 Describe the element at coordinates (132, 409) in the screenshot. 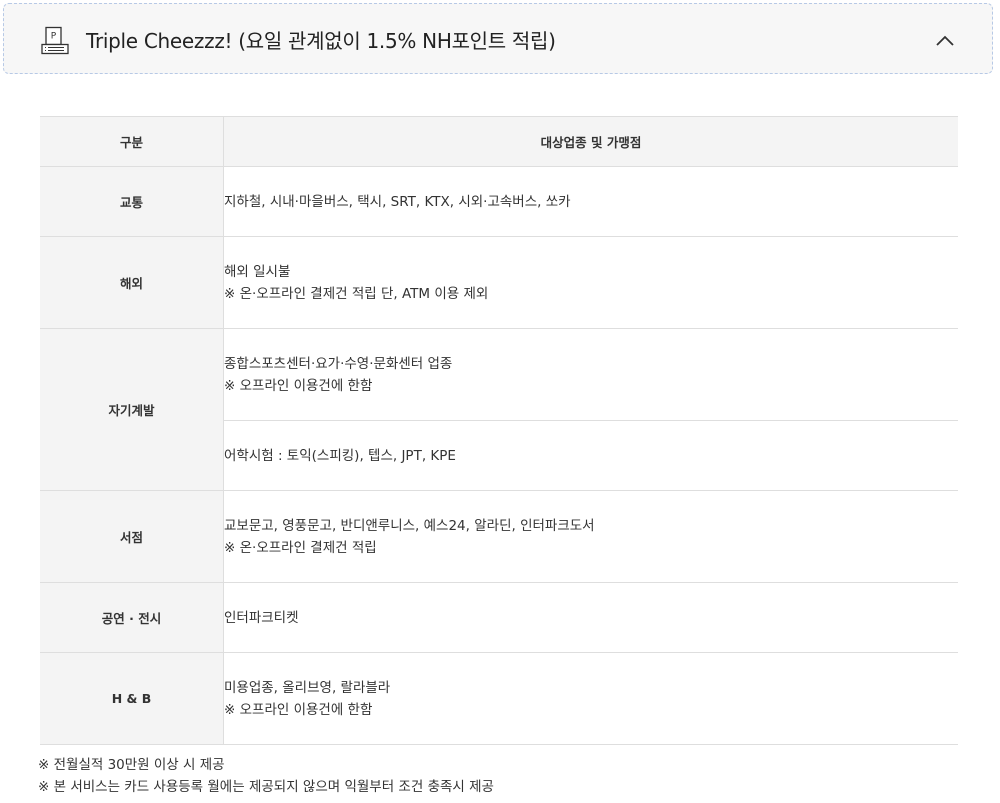

I see `row-category: 자기계발` at that location.